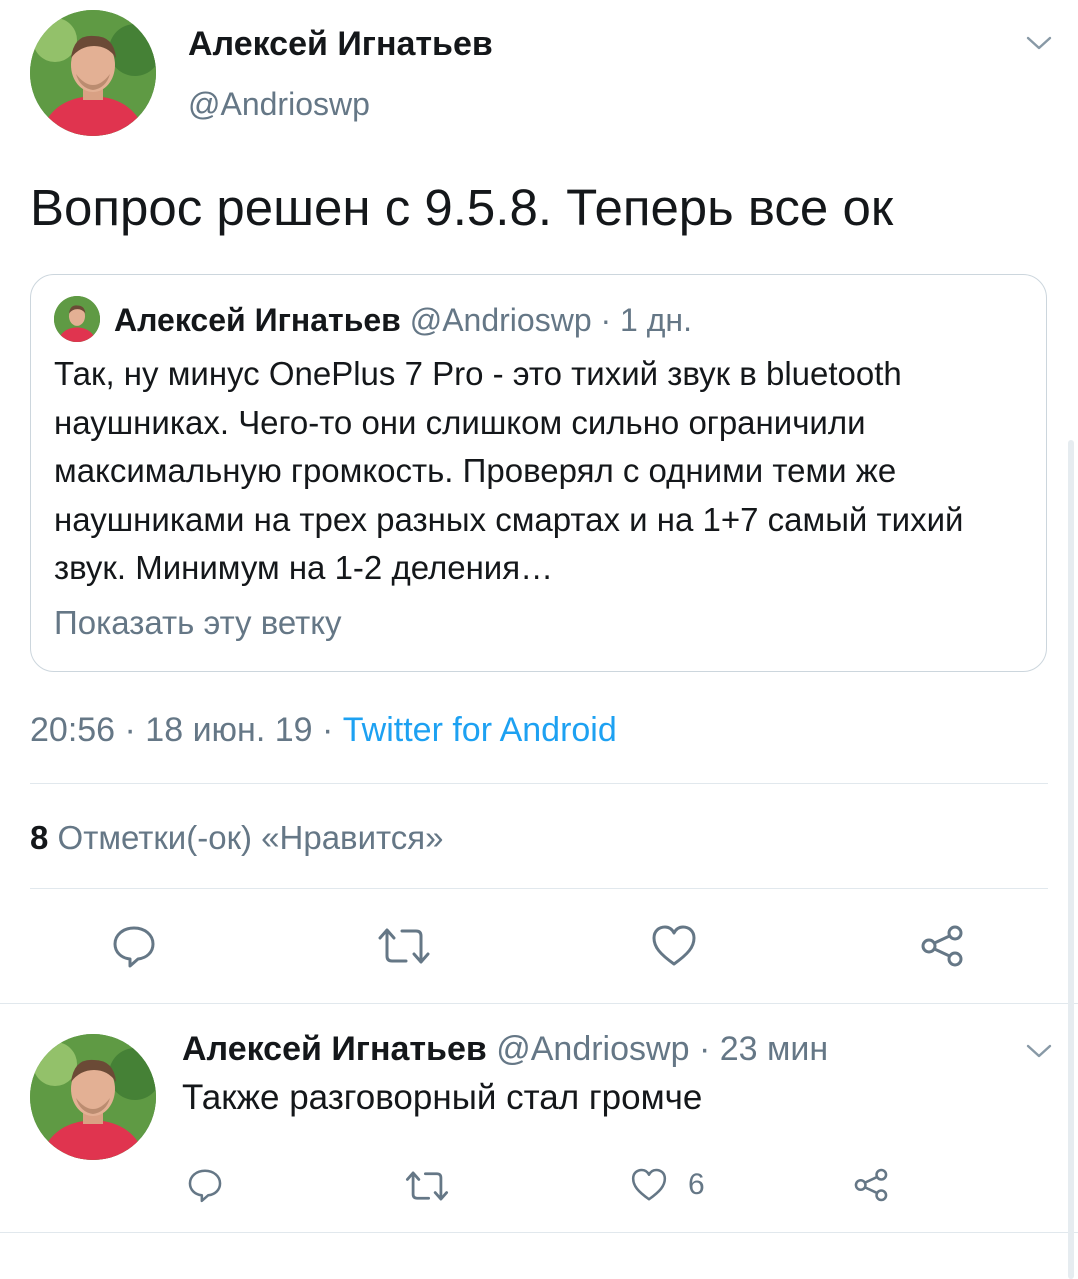  Describe the element at coordinates (480, 730) in the screenshot. I see `client-link: Twitter for Android` at that location.